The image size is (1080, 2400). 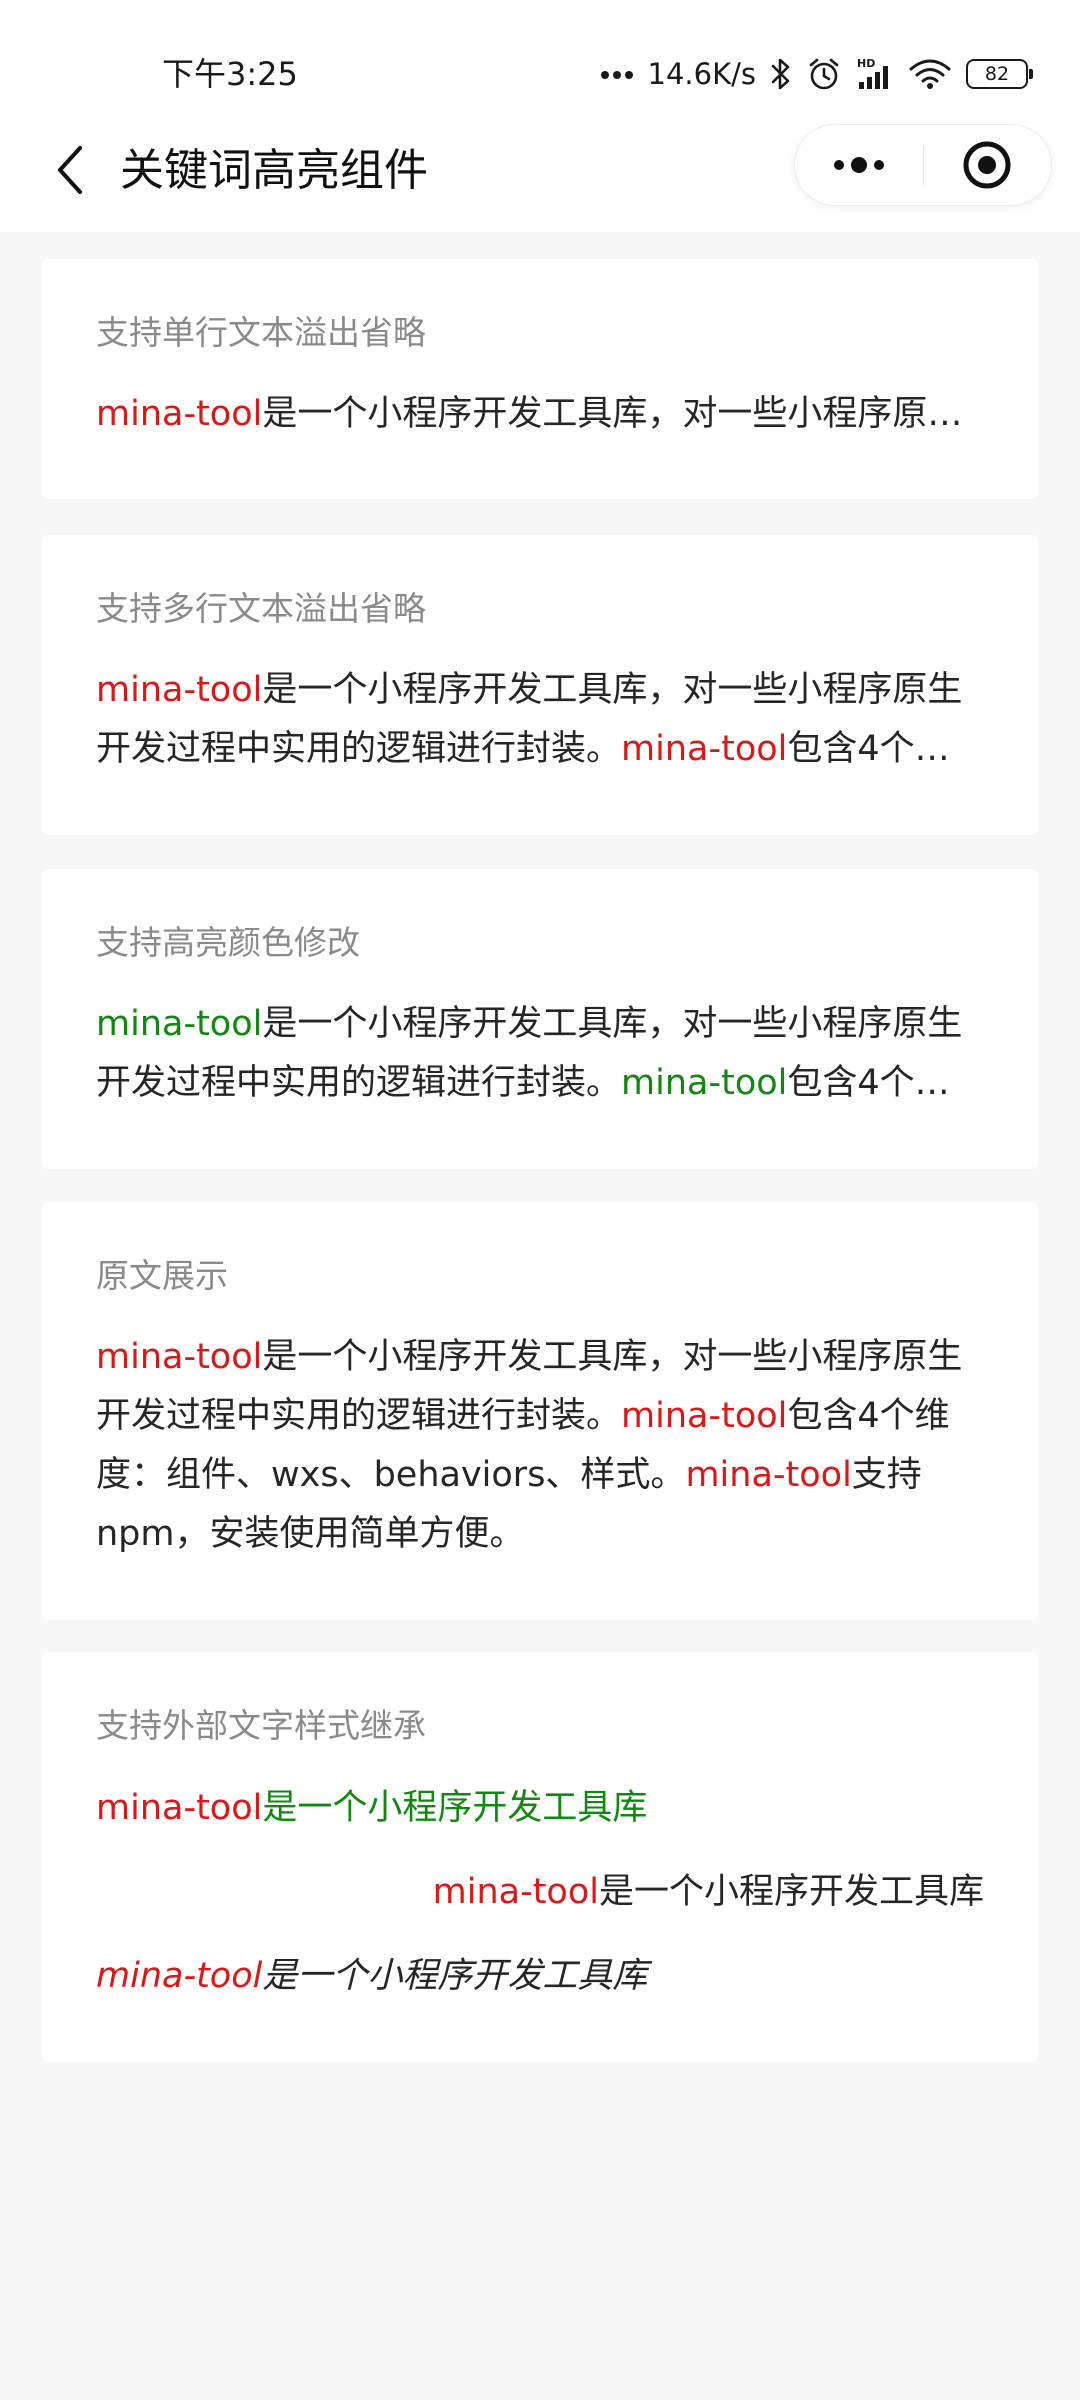 I want to click on close-mini-program-button, so click(x=988, y=165).